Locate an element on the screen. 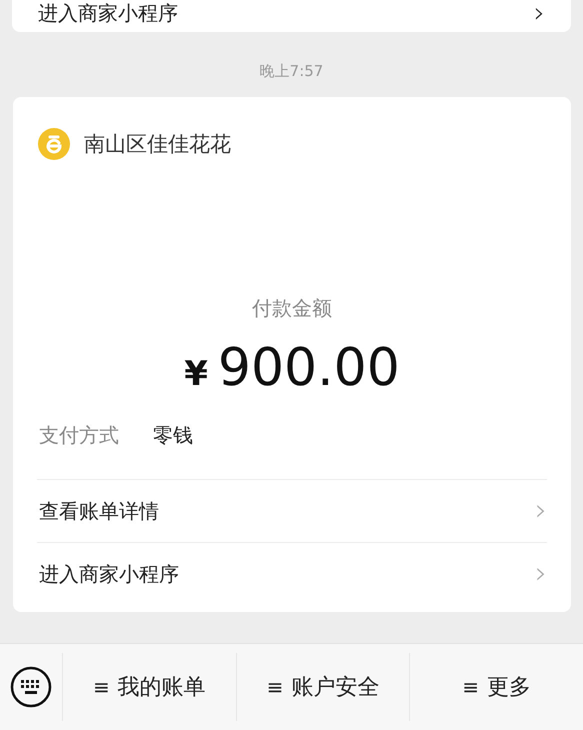 This screenshot has height=730, width=583. keyboard-icon is located at coordinates (31, 687).